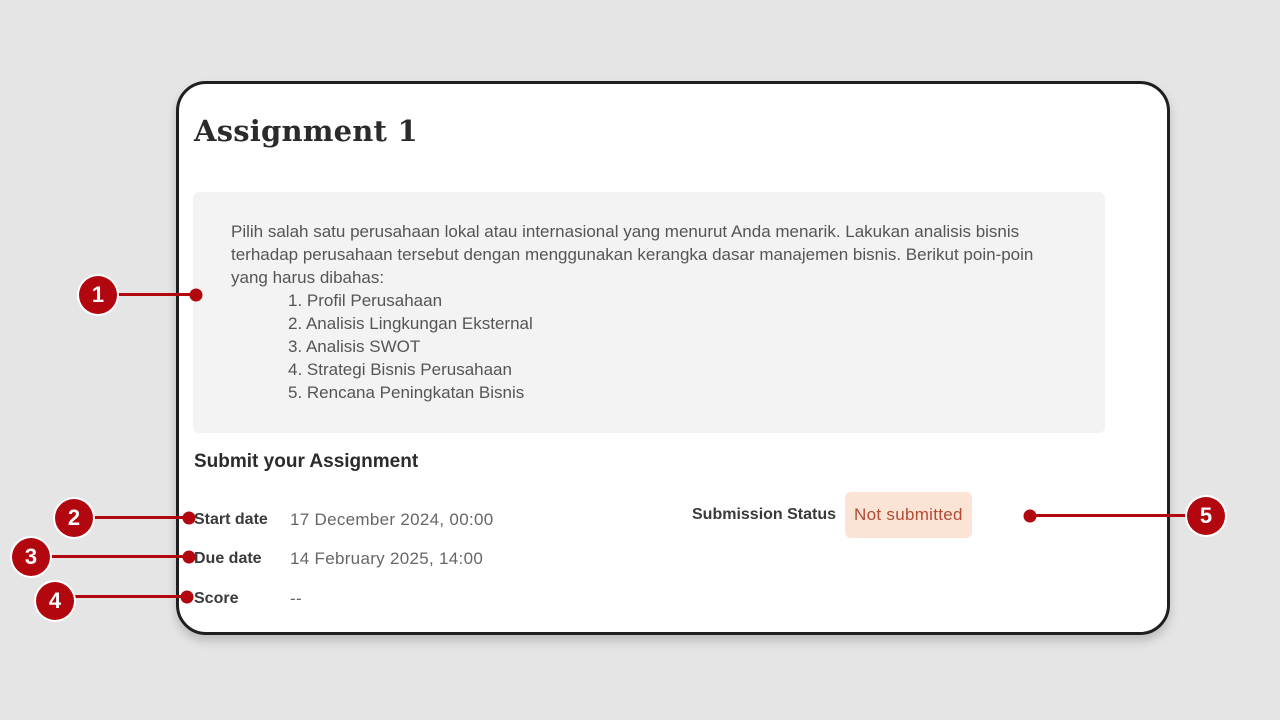  I want to click on start-date-label: Start date, so click(231, 519).